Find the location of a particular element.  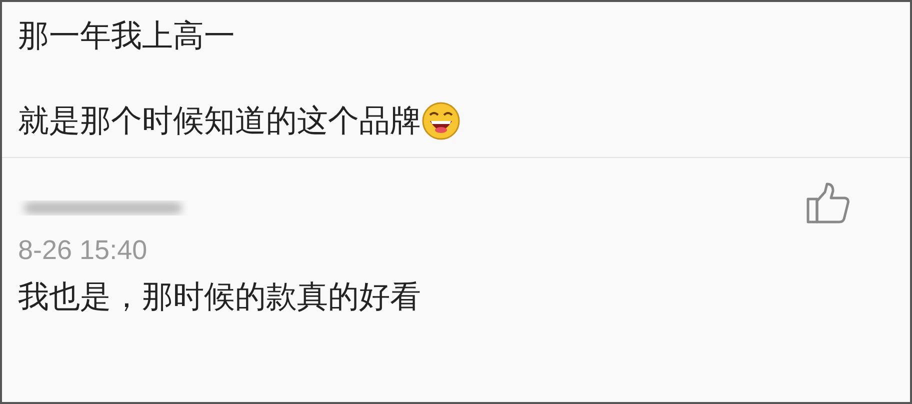

post-text: 就是那个时候知道的这个品牌 is located at coordinates (219, 121).